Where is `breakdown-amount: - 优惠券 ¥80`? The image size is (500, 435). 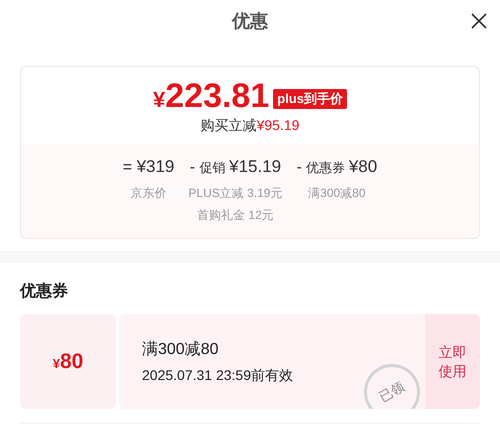 breakdown-amount: - 优惠券 ¥80 is located at coordinates (337, 167).